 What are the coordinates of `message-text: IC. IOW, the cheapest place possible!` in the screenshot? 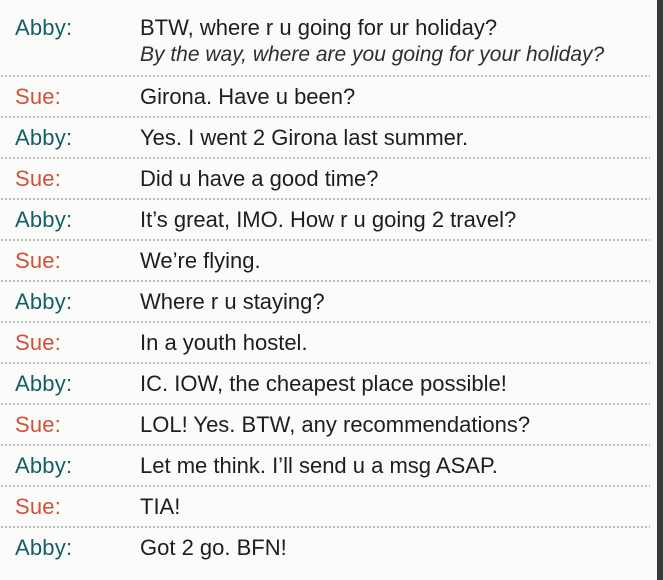 It's located at (323, 383).